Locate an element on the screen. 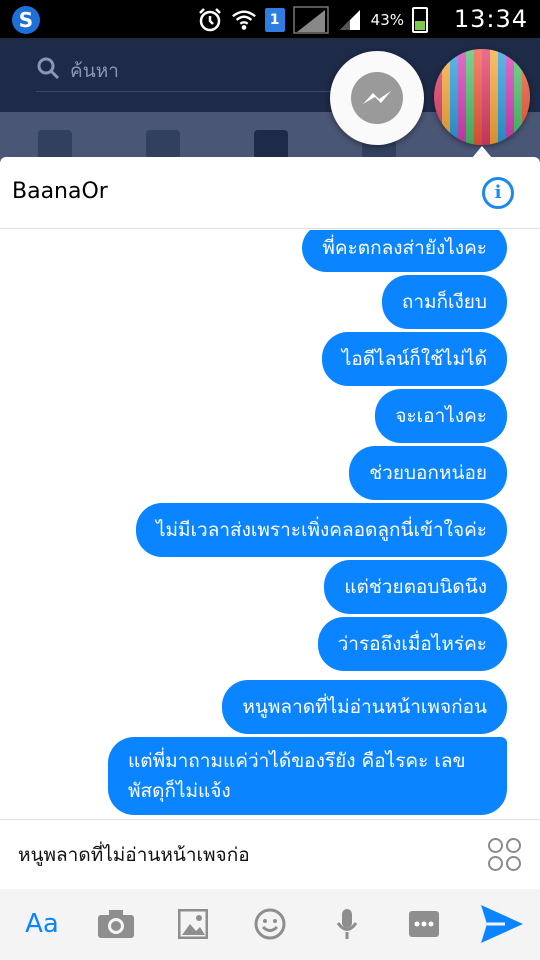  composer-toolbar: Aa is located at coordinates (270, 924).